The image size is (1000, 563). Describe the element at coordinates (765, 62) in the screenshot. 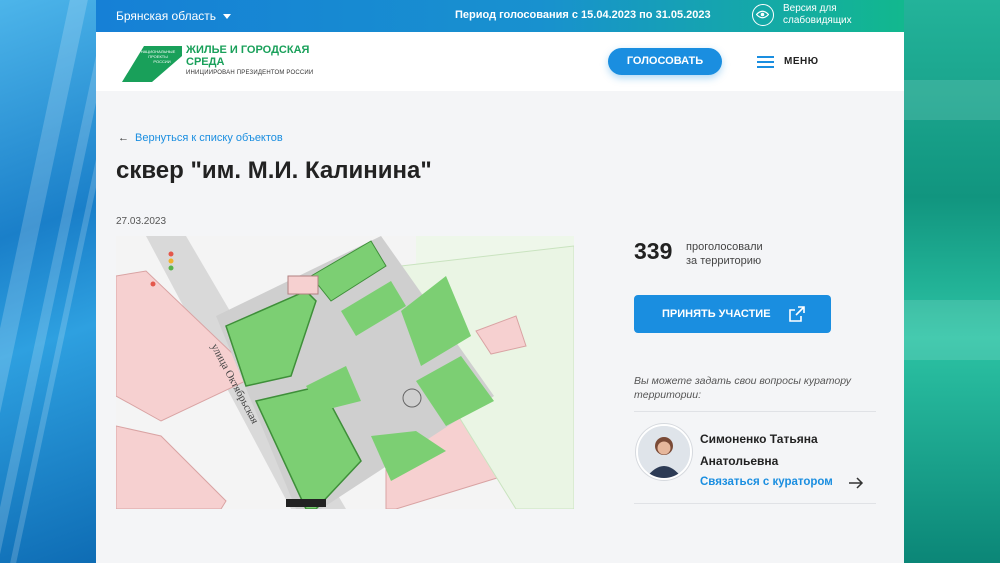

I see `menu-icon` at that location.